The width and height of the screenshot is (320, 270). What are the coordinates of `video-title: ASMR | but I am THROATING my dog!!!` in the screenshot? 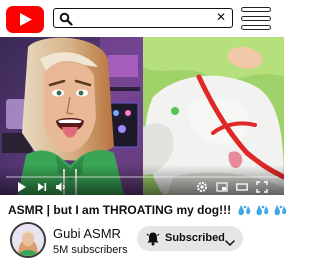 It's located at (147, 212).